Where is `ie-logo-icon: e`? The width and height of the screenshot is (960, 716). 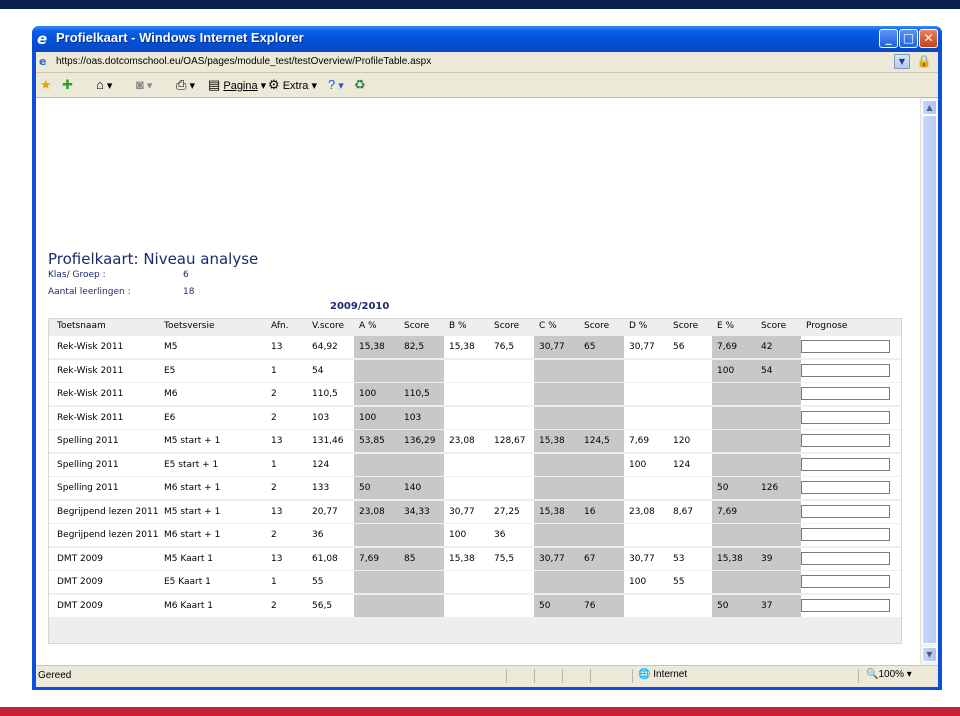
ie-logo-icon: e is located at coordinates (42, 39).